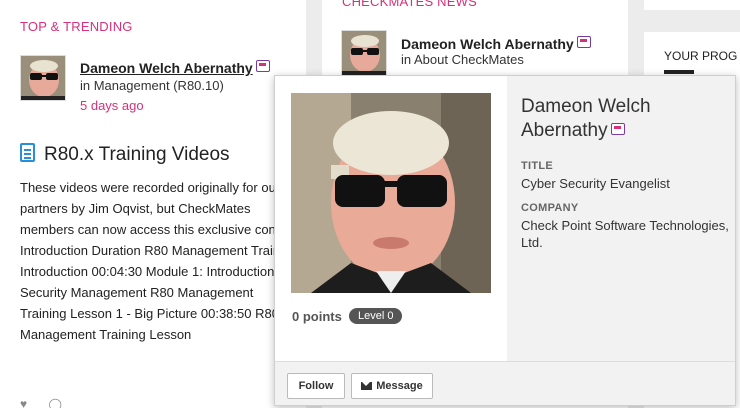 The width and height of the screenshot is (740, 408). I want to click on popover-footer: Follow Message, so click(505, 383).